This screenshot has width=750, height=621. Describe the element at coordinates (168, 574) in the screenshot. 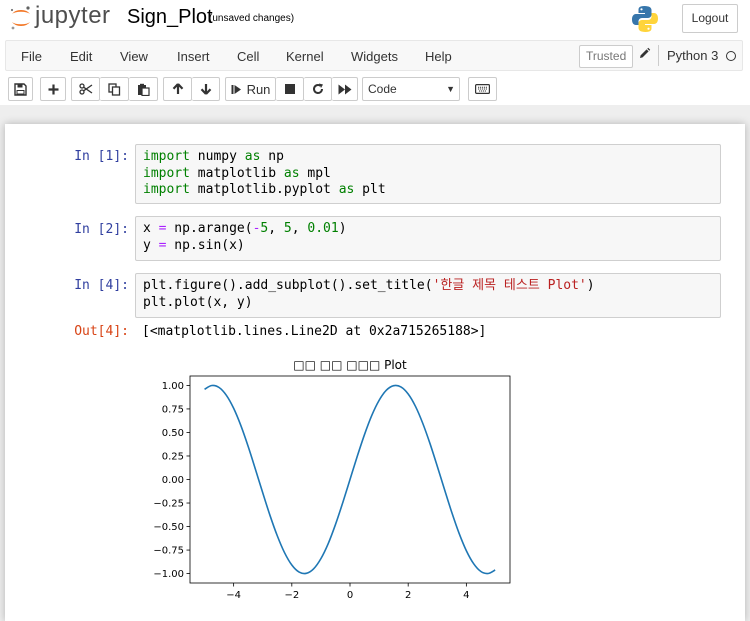

I see `y-tick-label: −1.00` at that location.